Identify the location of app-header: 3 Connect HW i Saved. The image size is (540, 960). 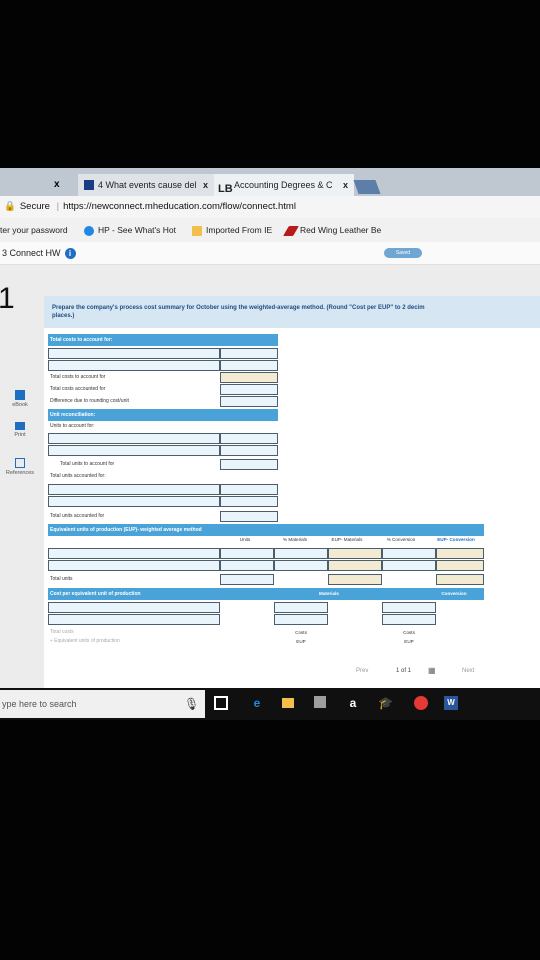
(270, 253).